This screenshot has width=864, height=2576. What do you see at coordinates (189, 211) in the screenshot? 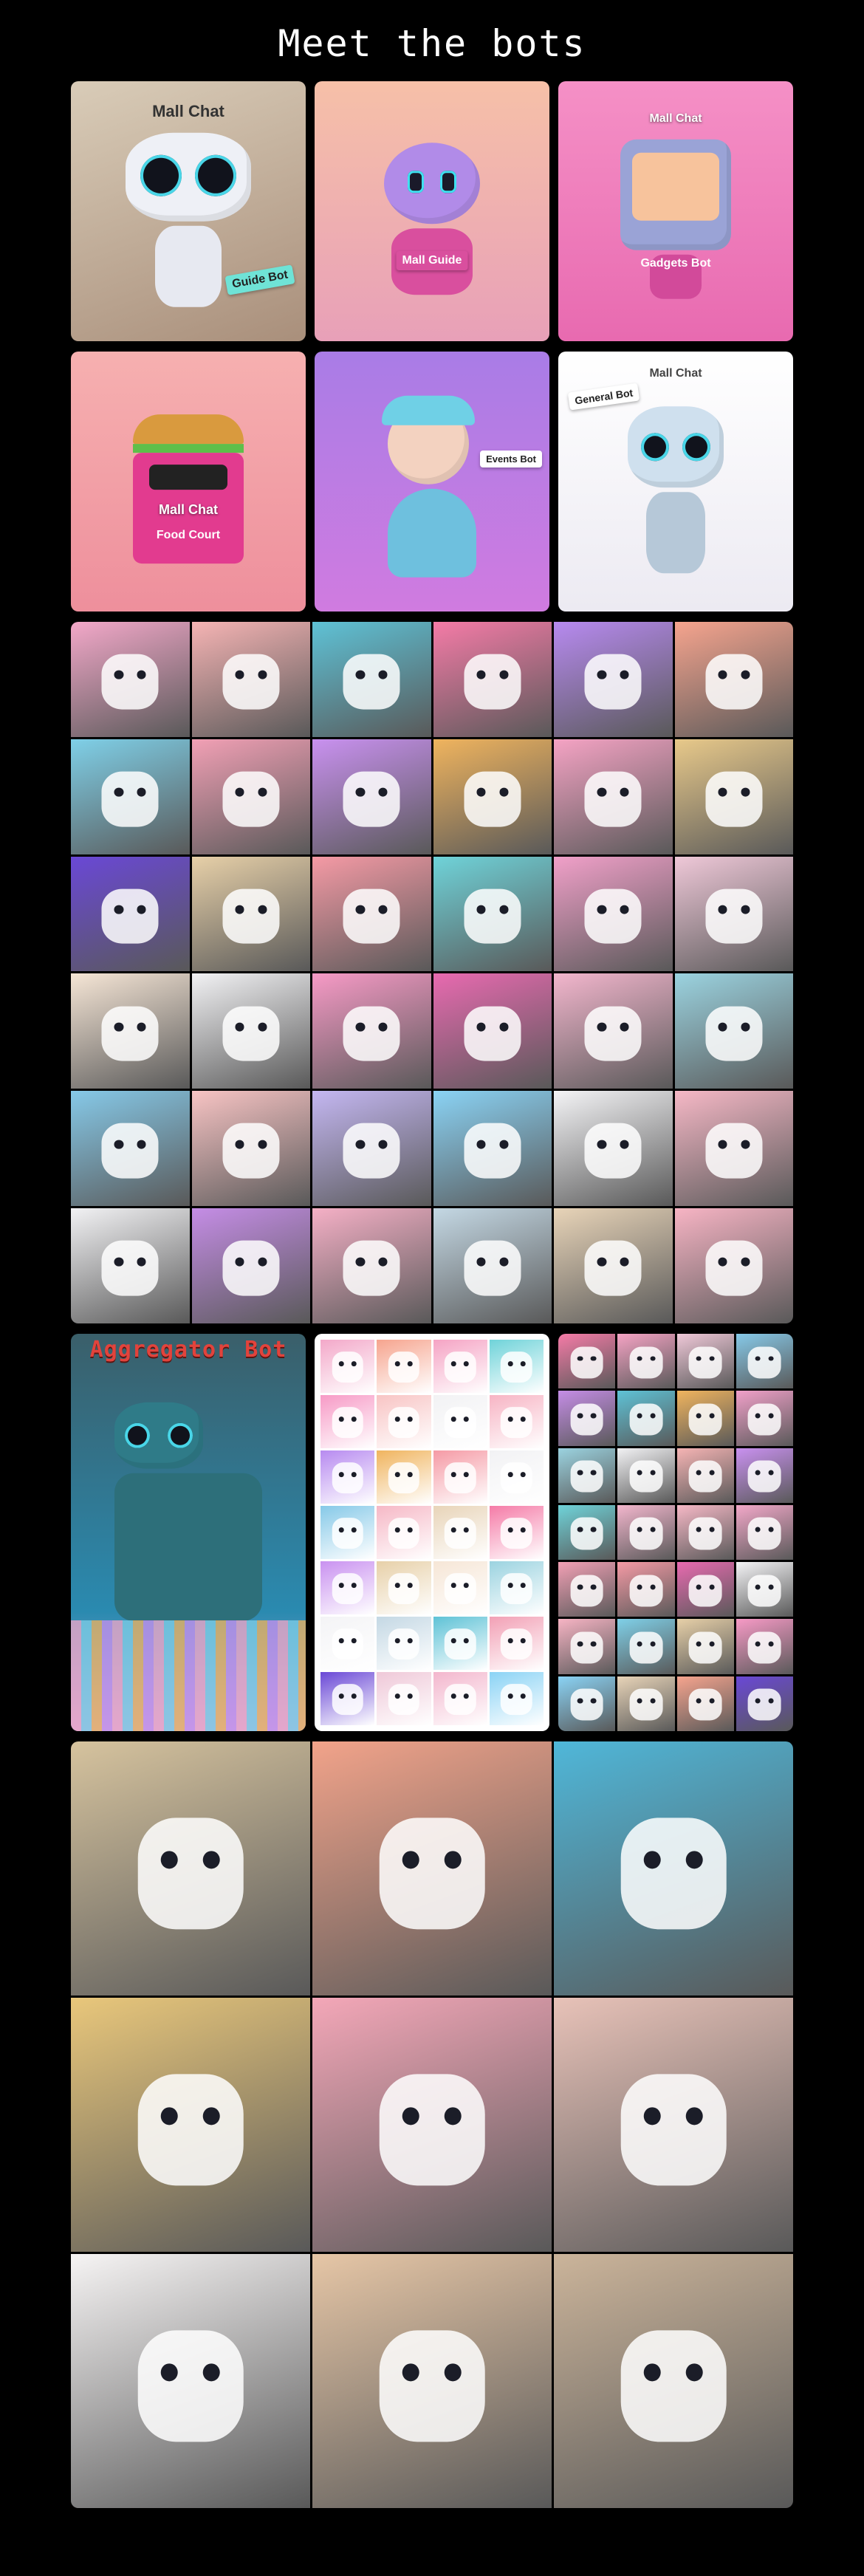
I see `bot-card-guide: Mall Chat Guide Bot` at bounding box center [189, 211].